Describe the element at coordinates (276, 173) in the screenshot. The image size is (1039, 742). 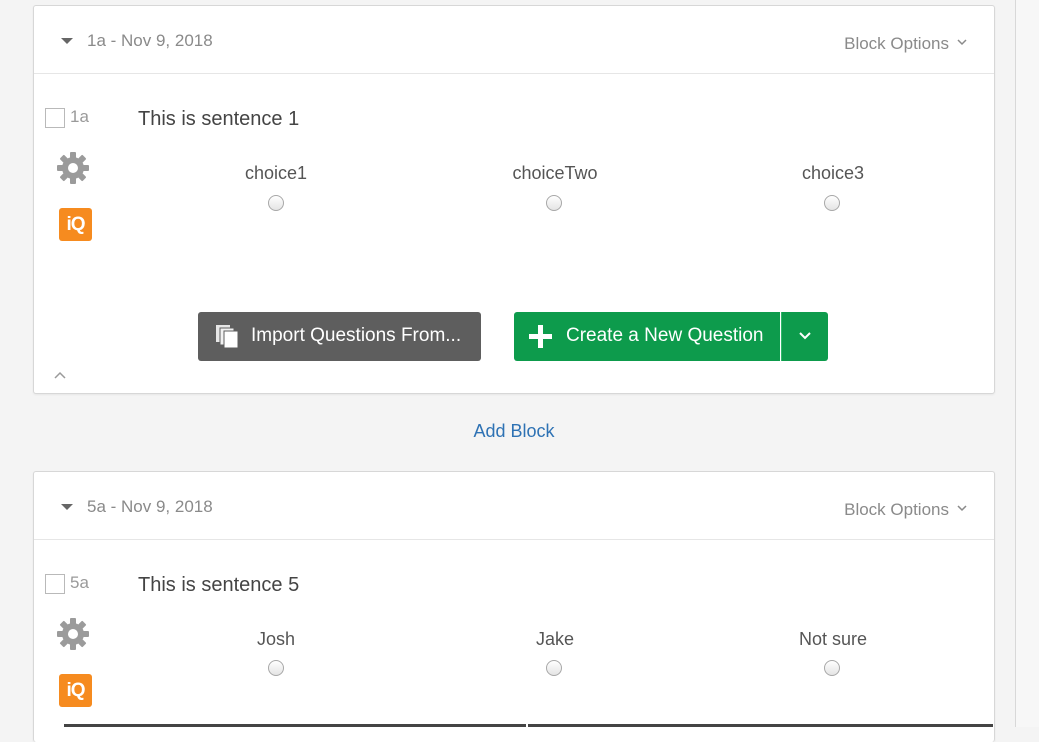
I see `choice-label: choice1` at that location.